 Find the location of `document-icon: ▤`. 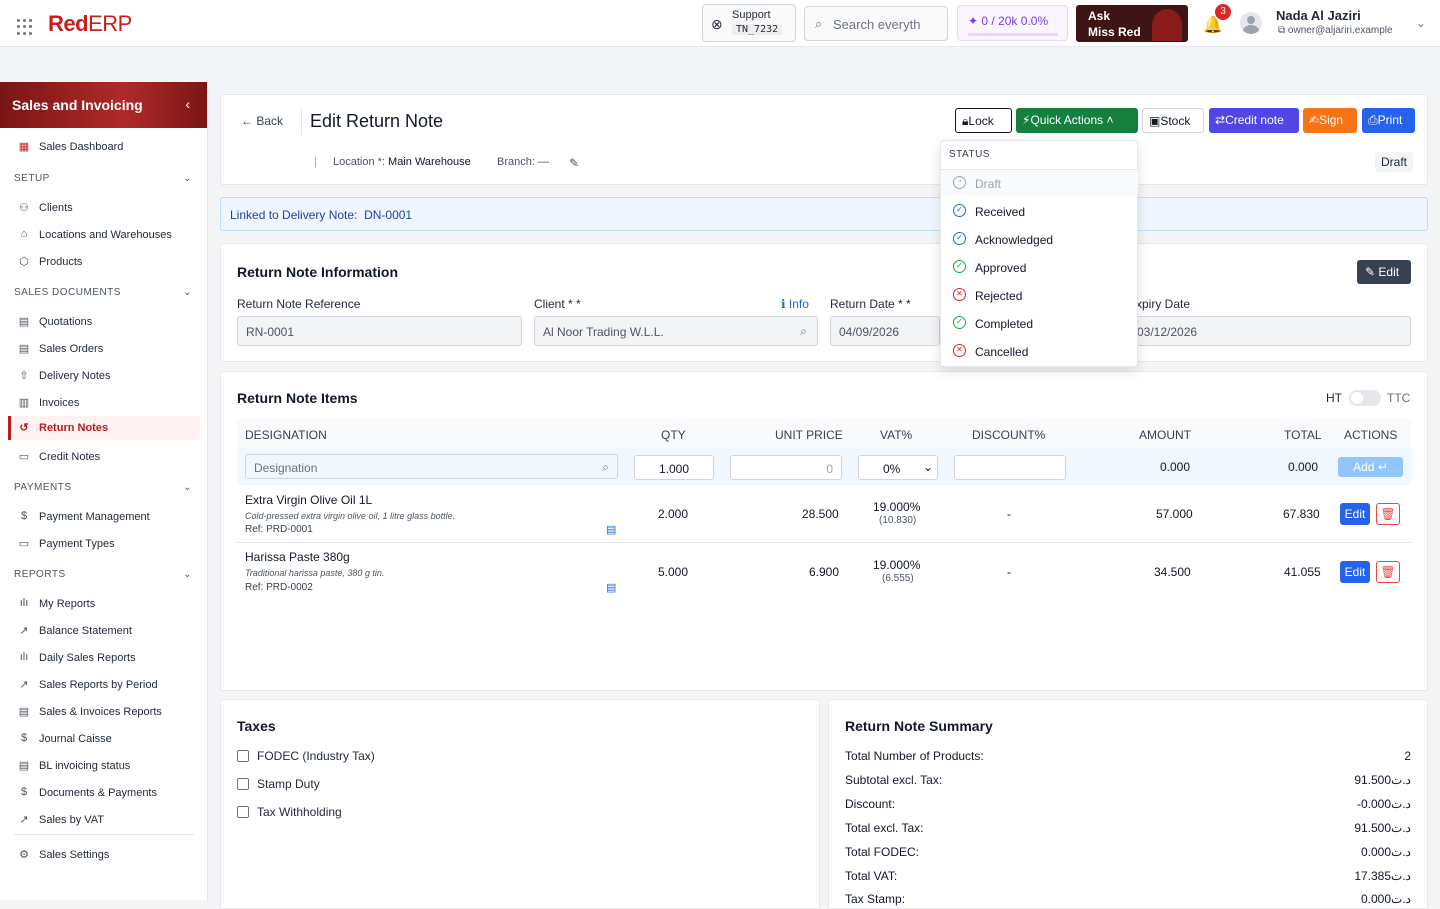

document-icon: ▤ is located at coordinates (24, 322).